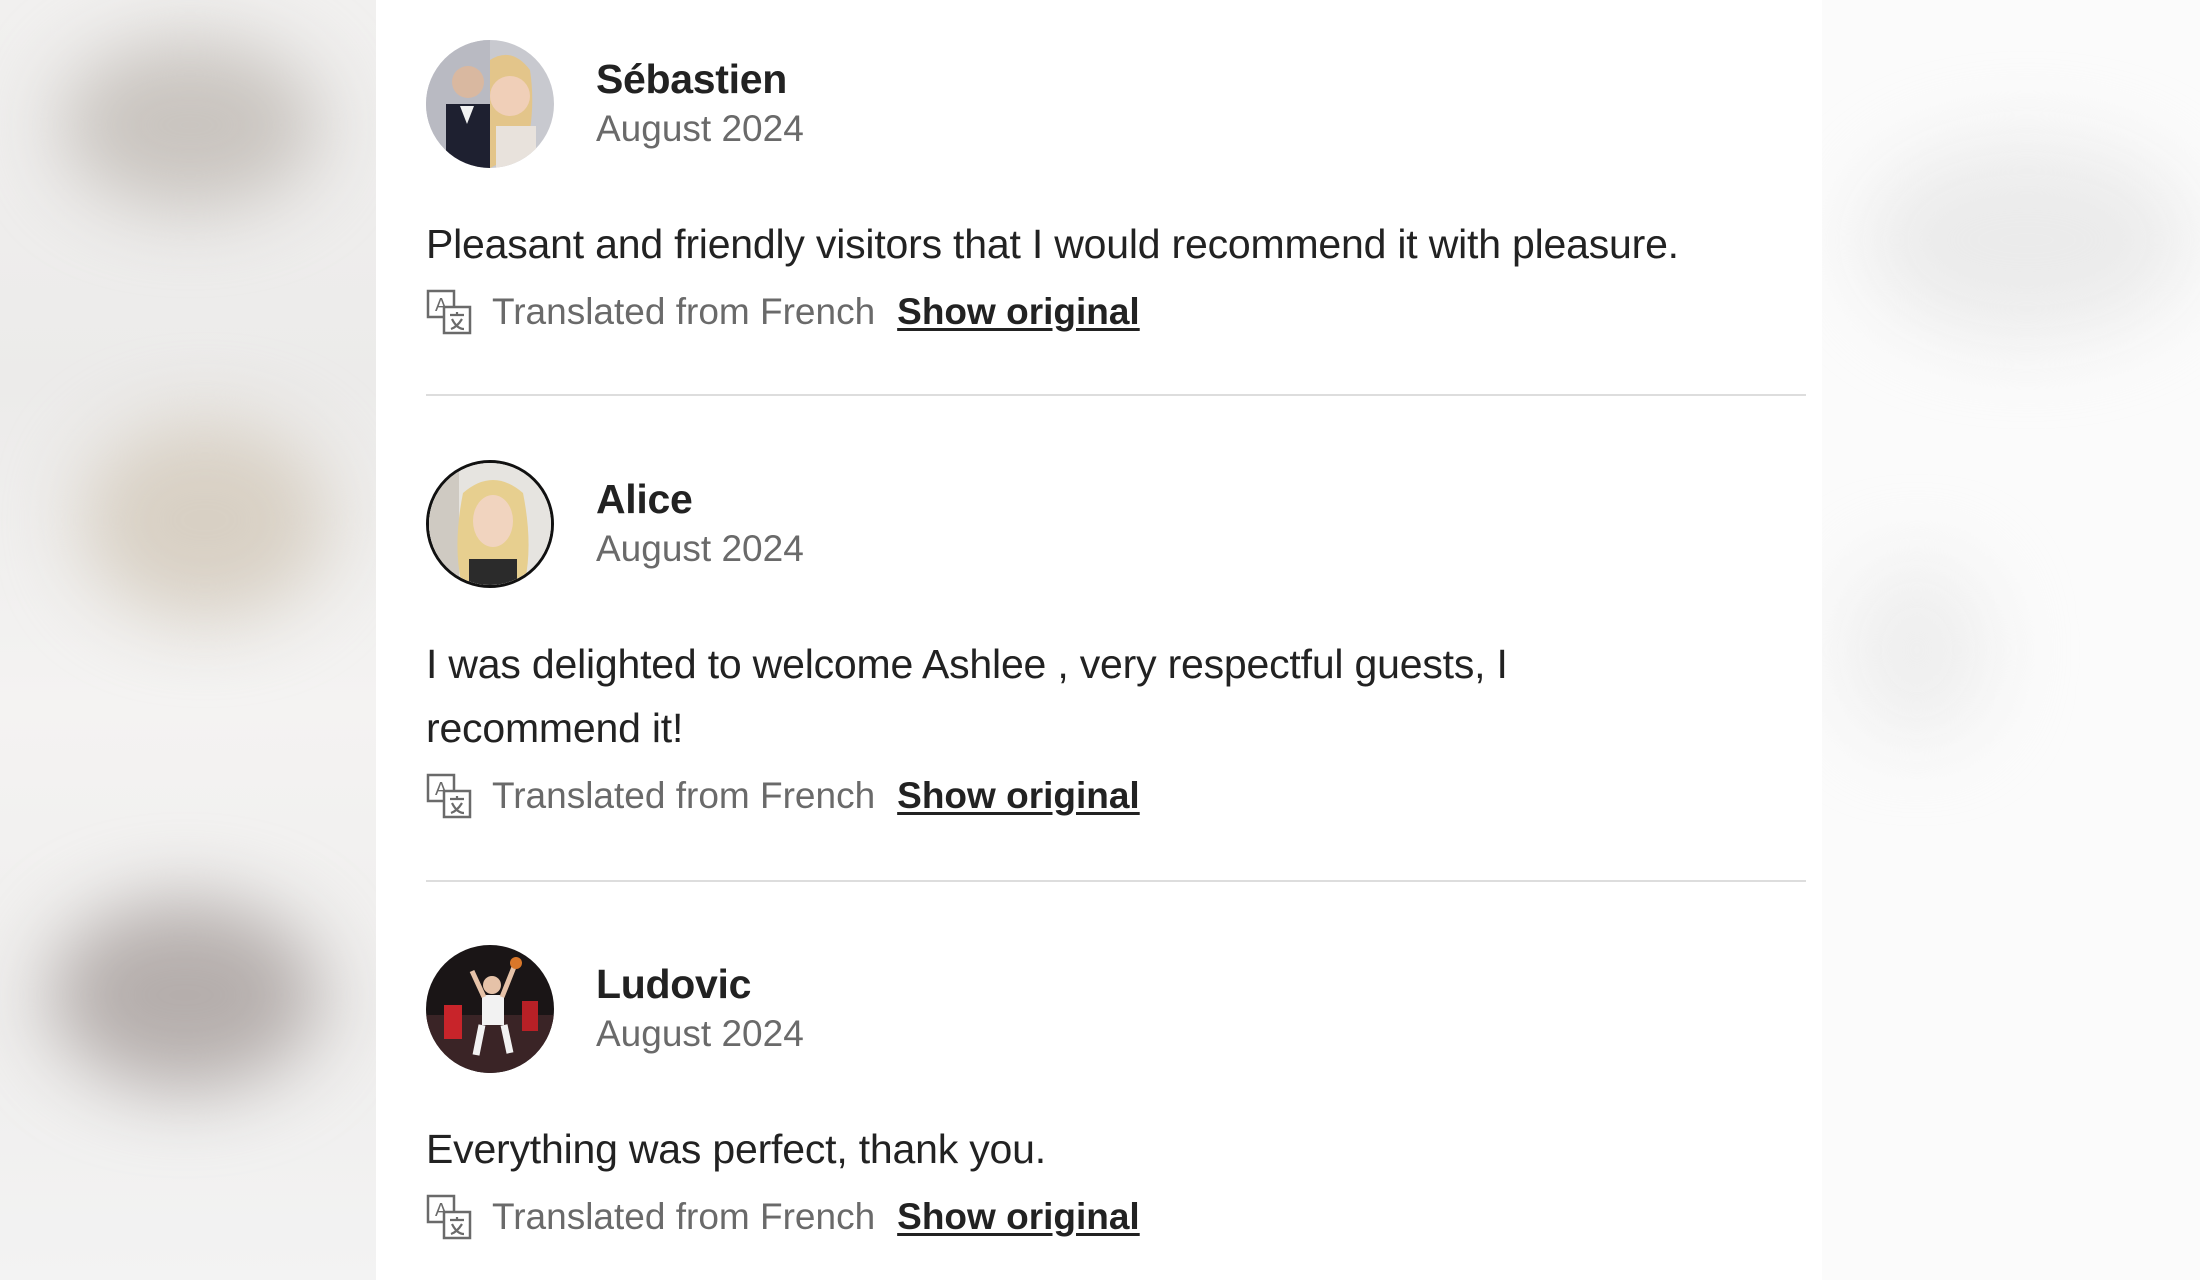 This screenshot has width=2200, height=1280. I want to click on review-text: Everything was perfect, thank you., so click(736, 1149).